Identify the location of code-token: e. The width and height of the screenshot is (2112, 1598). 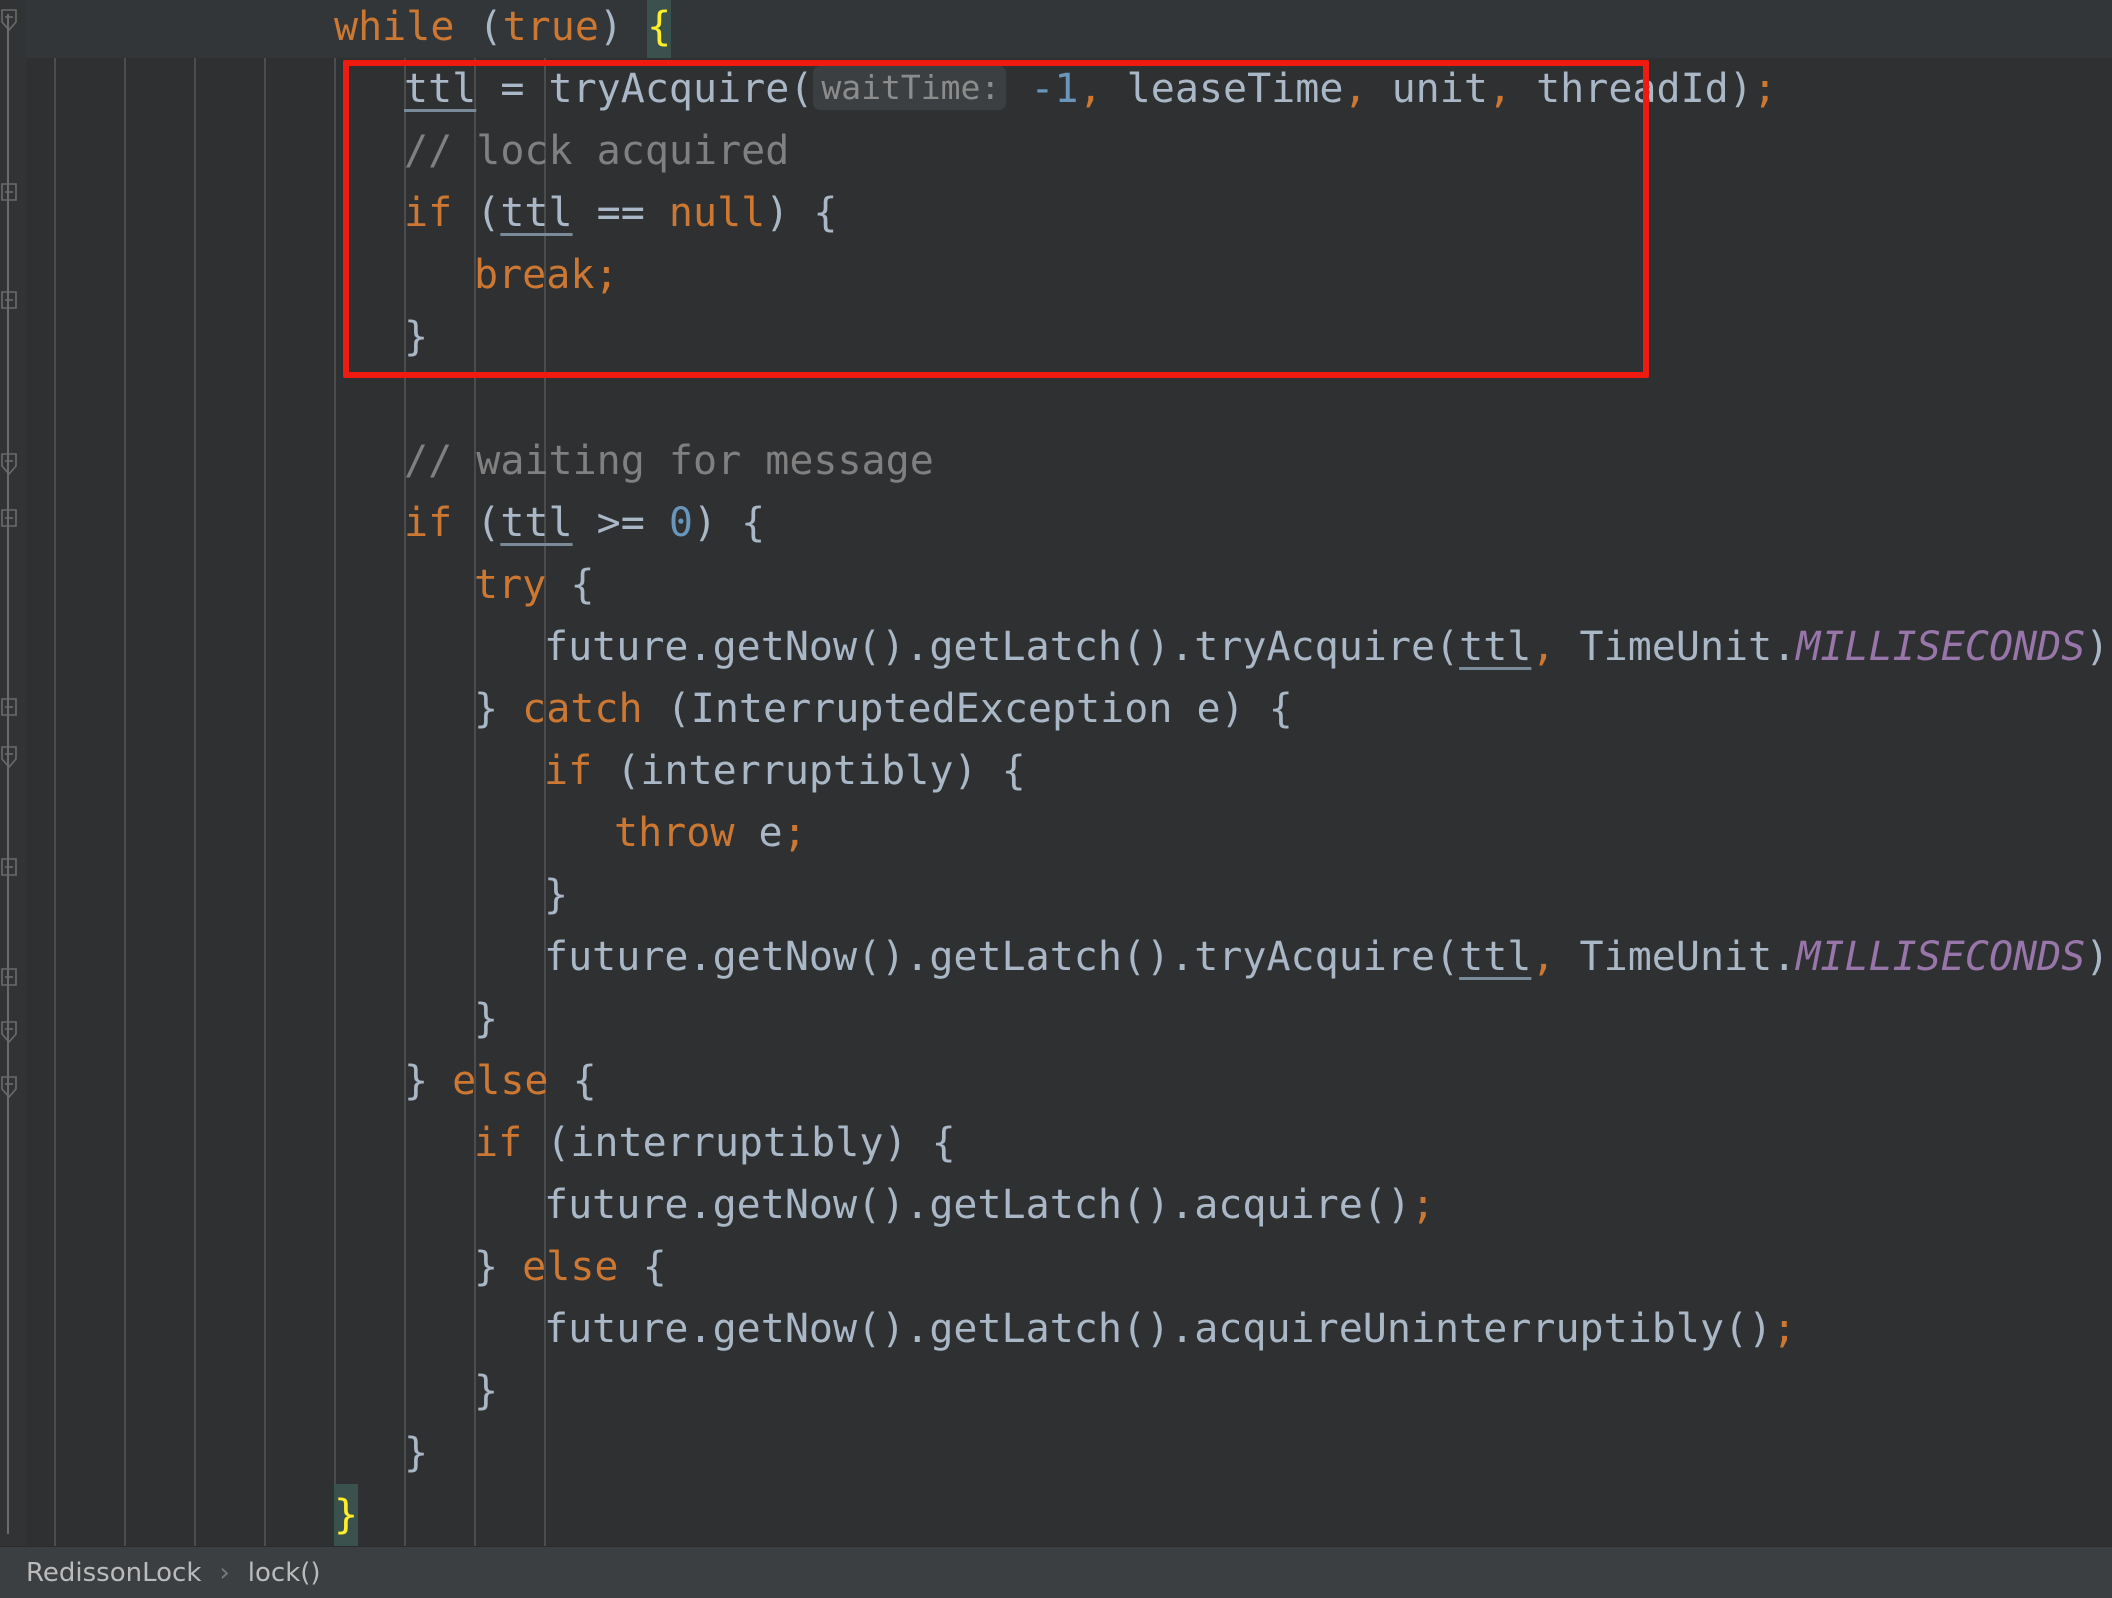
(758, 833).